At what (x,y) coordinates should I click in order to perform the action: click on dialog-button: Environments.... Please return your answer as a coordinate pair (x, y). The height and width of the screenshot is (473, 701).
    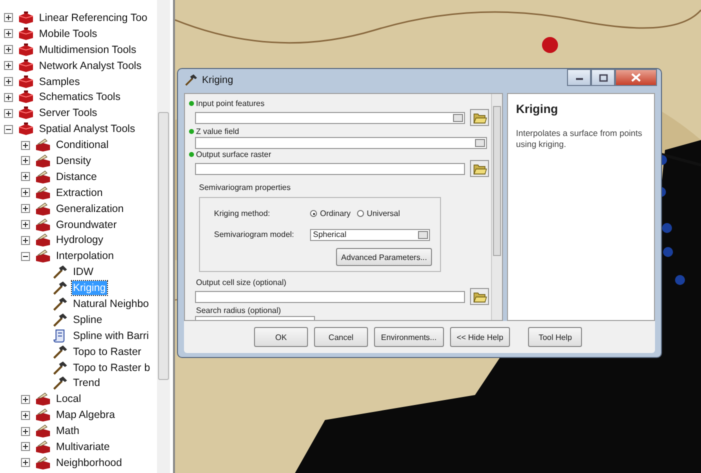
    Looking at the image, I should click on (409, 337).